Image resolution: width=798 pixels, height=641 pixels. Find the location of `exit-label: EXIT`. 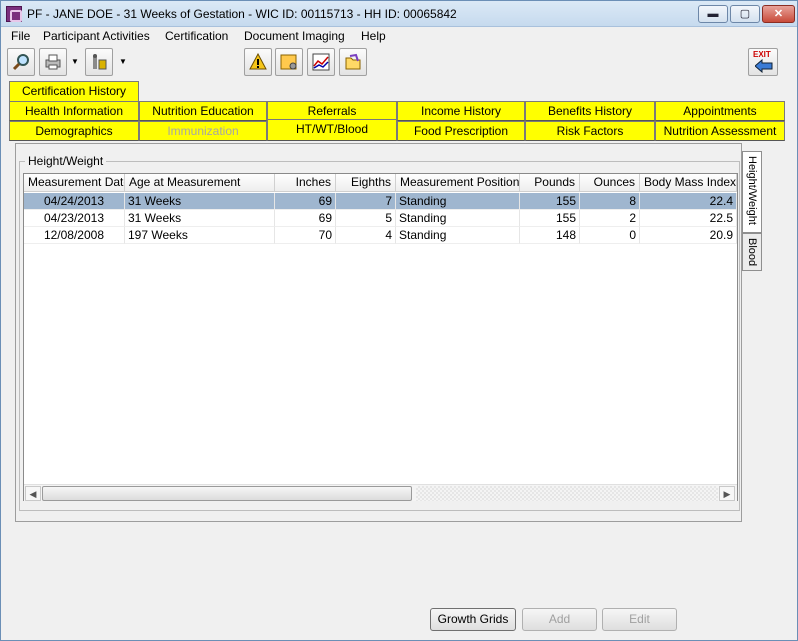

exit-label: EXIT is located at coordinates (762, 54).